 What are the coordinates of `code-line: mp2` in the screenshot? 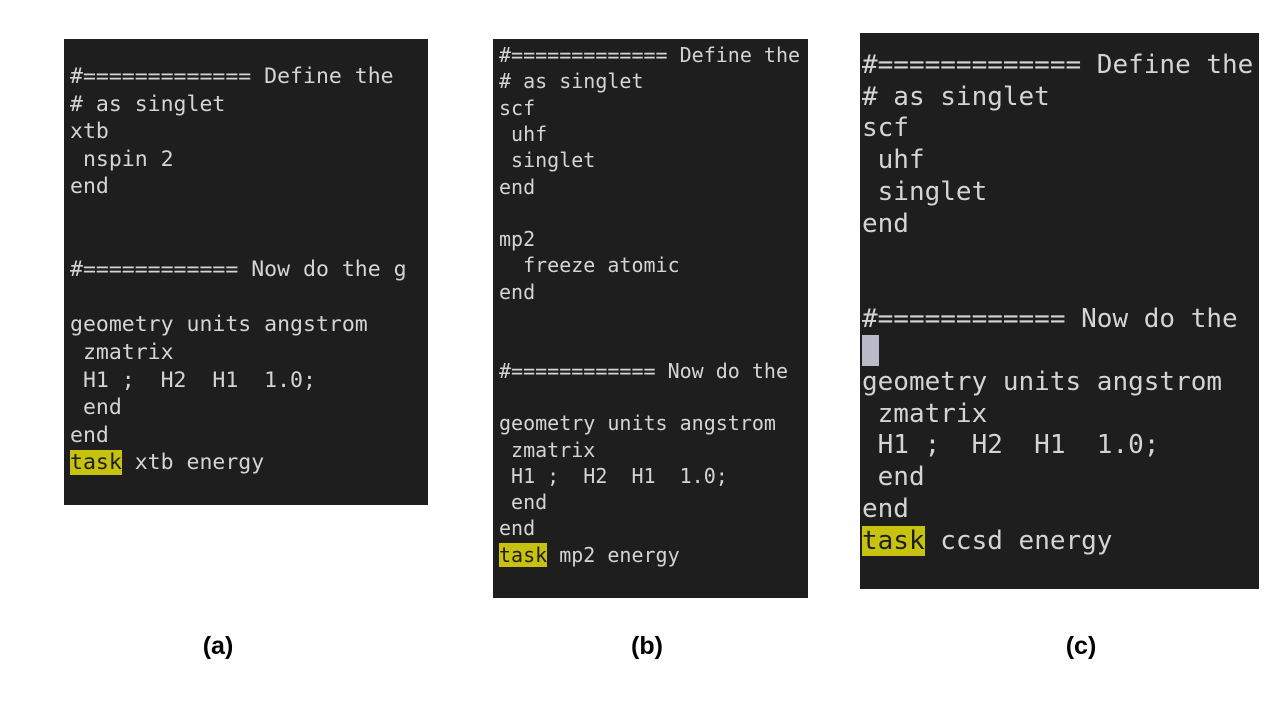 It's located at (517, 239).